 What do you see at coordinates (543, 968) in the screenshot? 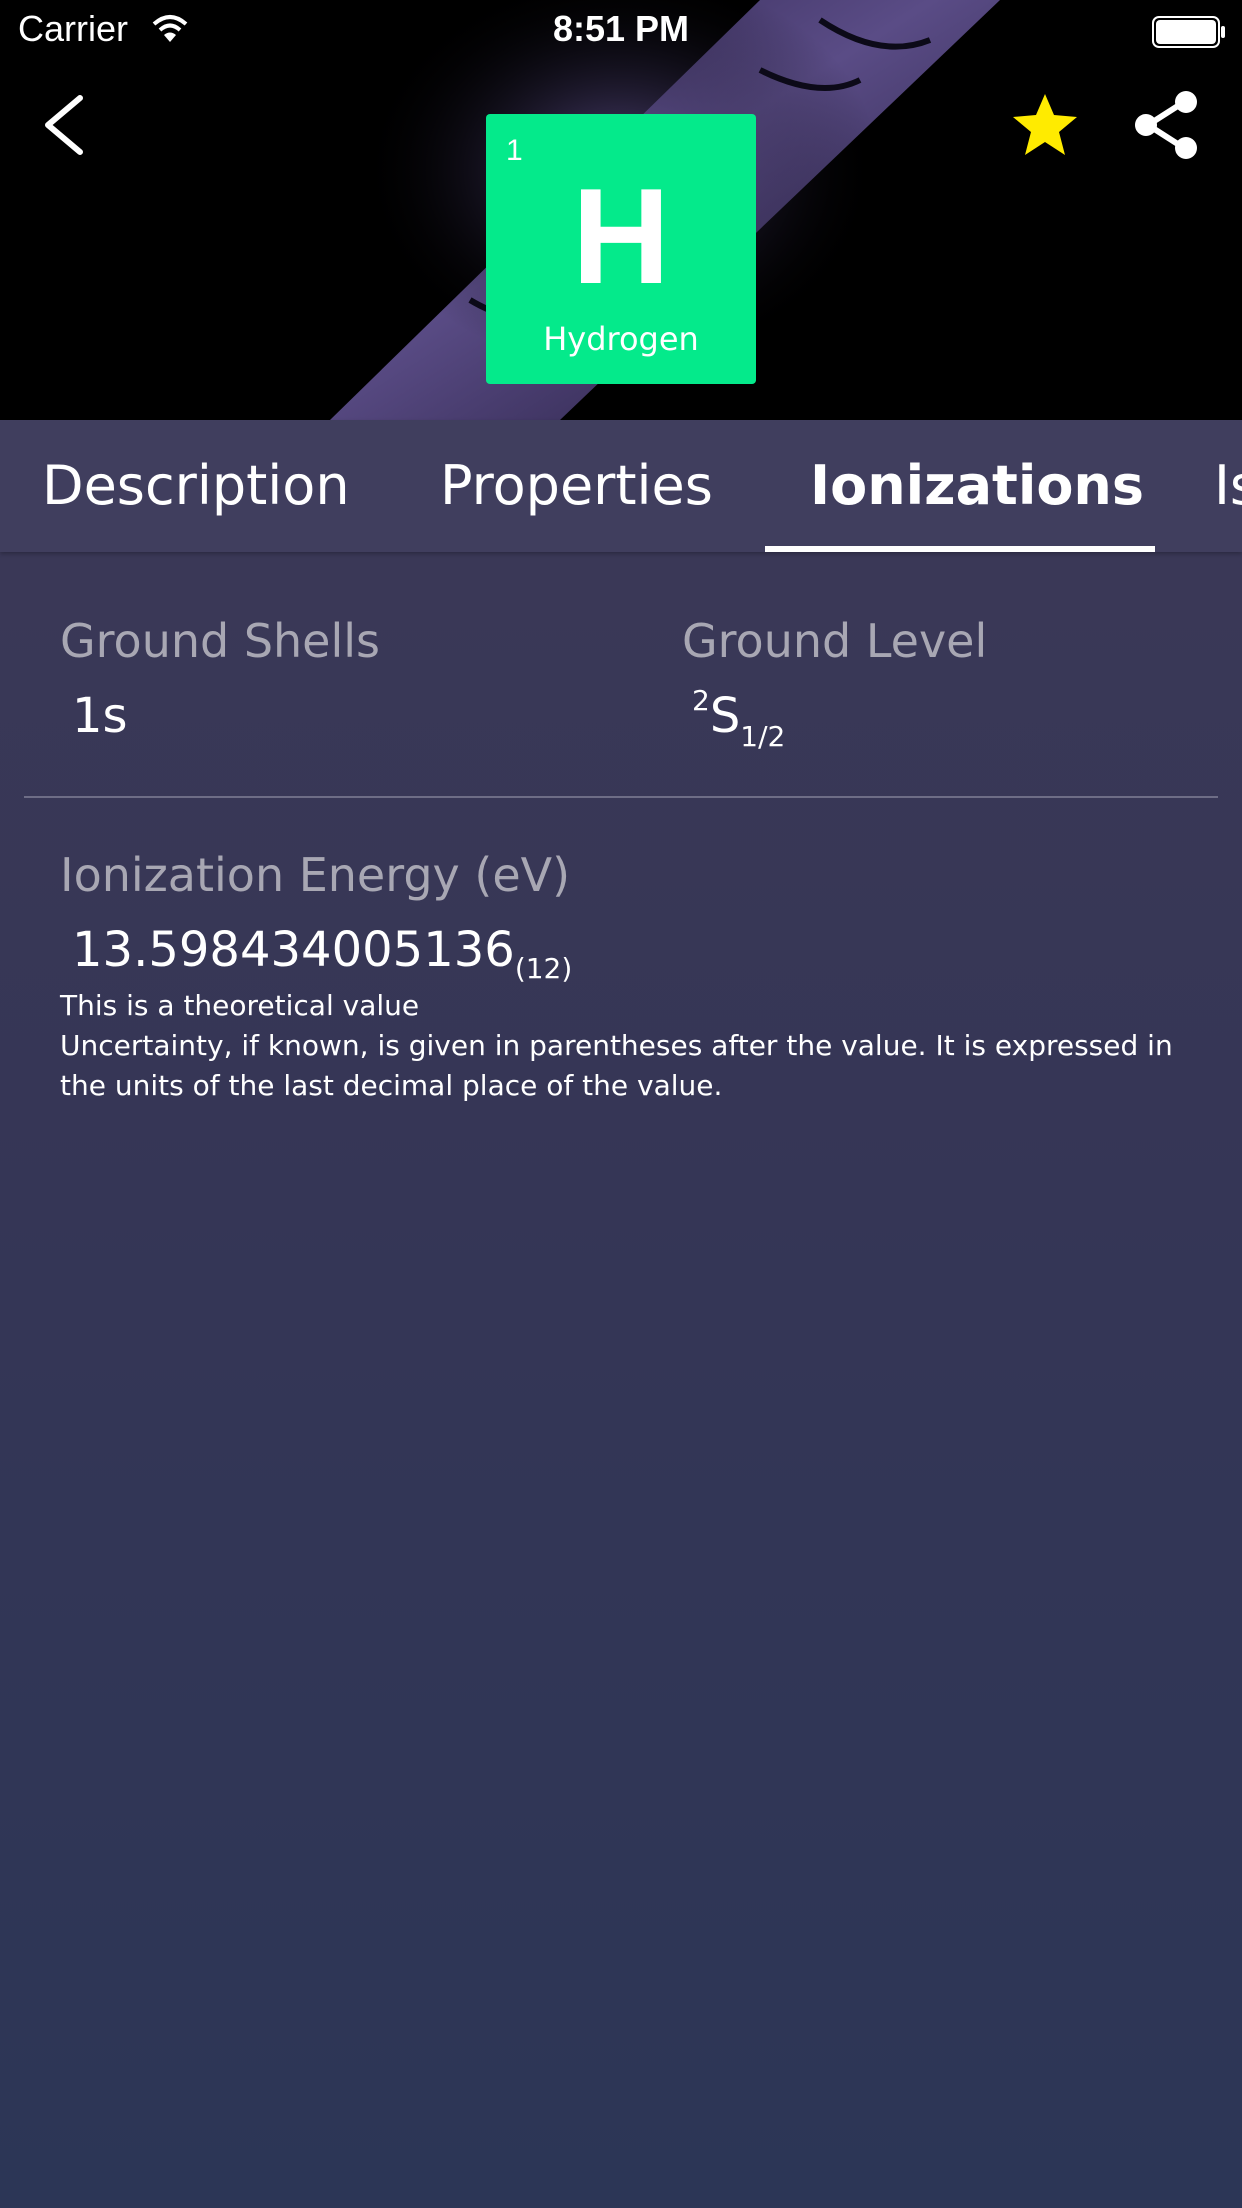
I see `ionization-energy-uncertainty: (12)` at bounding box center [543, 968].